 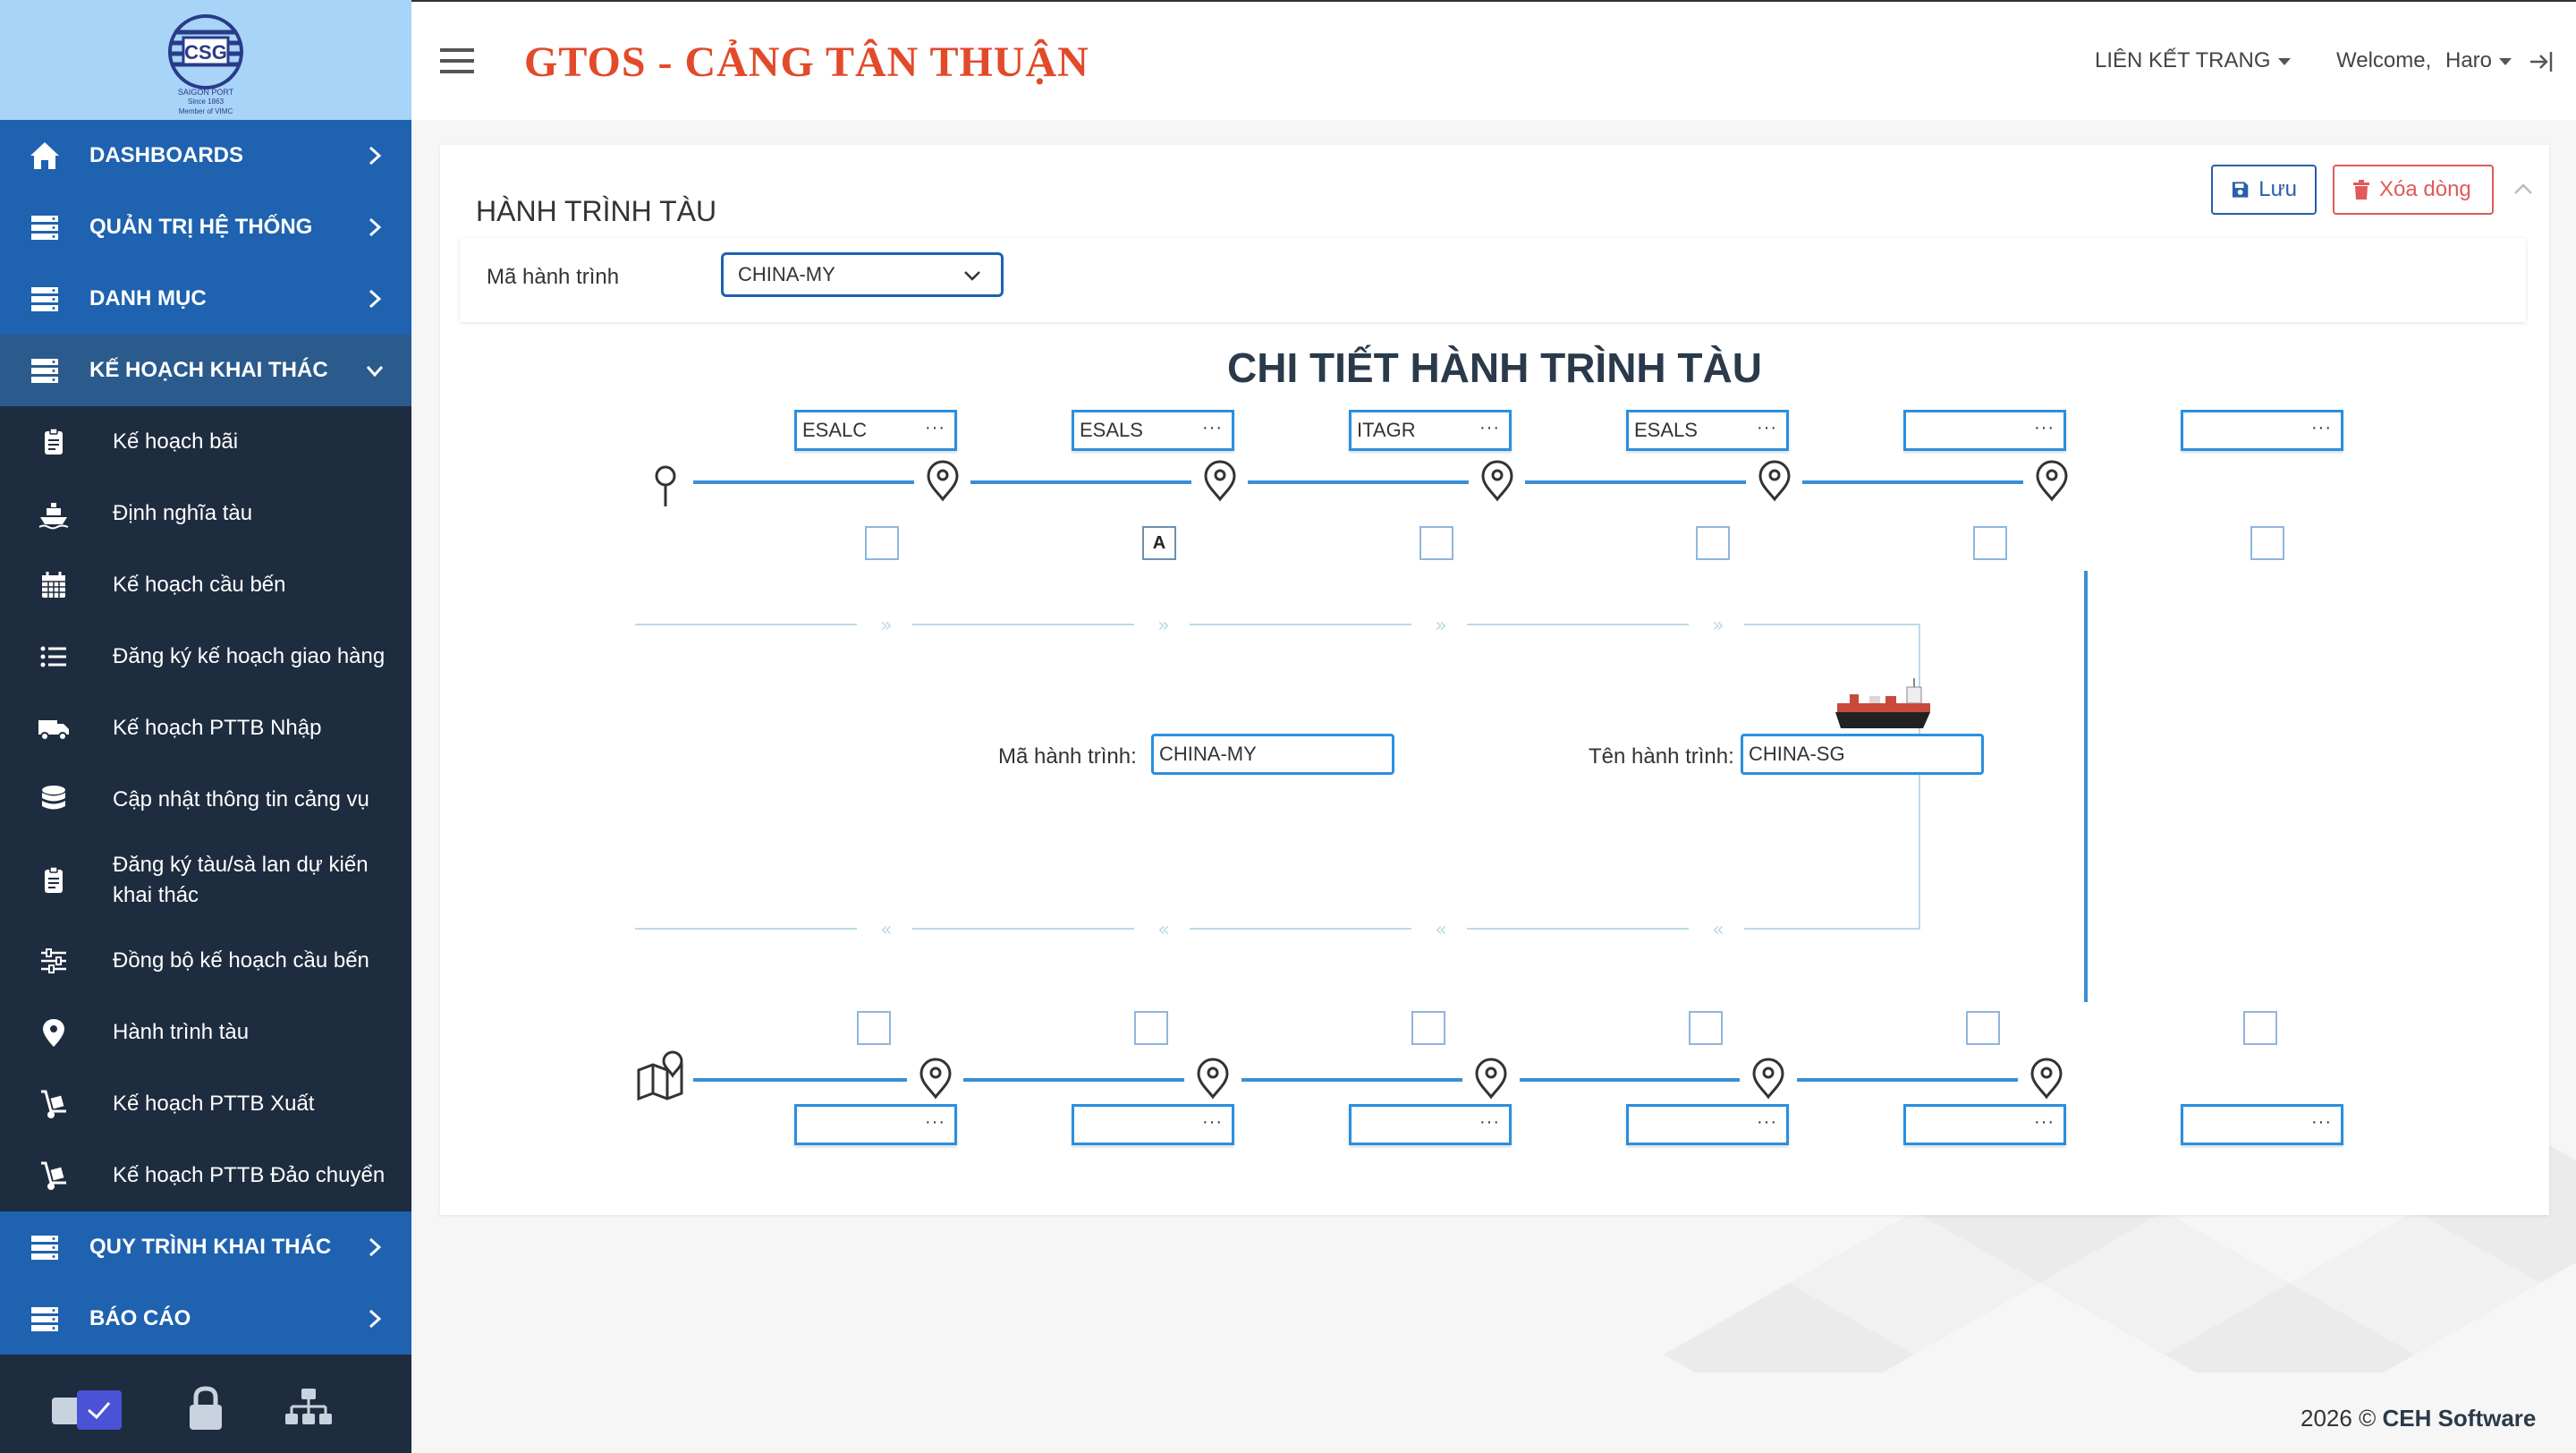 What do you see at coordinates (1153, 430) in the screenshot?
I see `top-port-2: ESALS ···` at bounding box center [1153, 430].